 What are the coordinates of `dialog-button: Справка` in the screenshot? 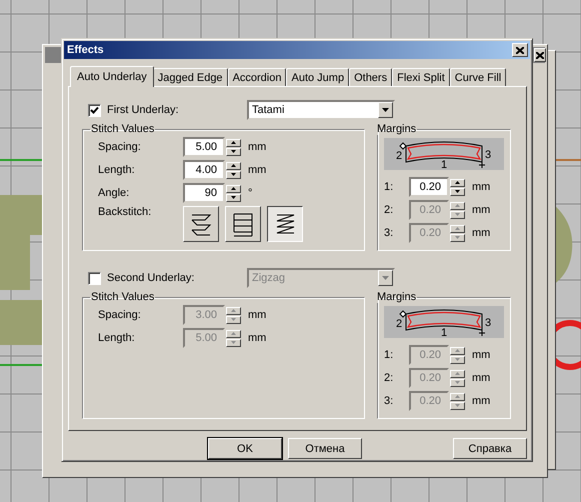 It's located at (490, 448).